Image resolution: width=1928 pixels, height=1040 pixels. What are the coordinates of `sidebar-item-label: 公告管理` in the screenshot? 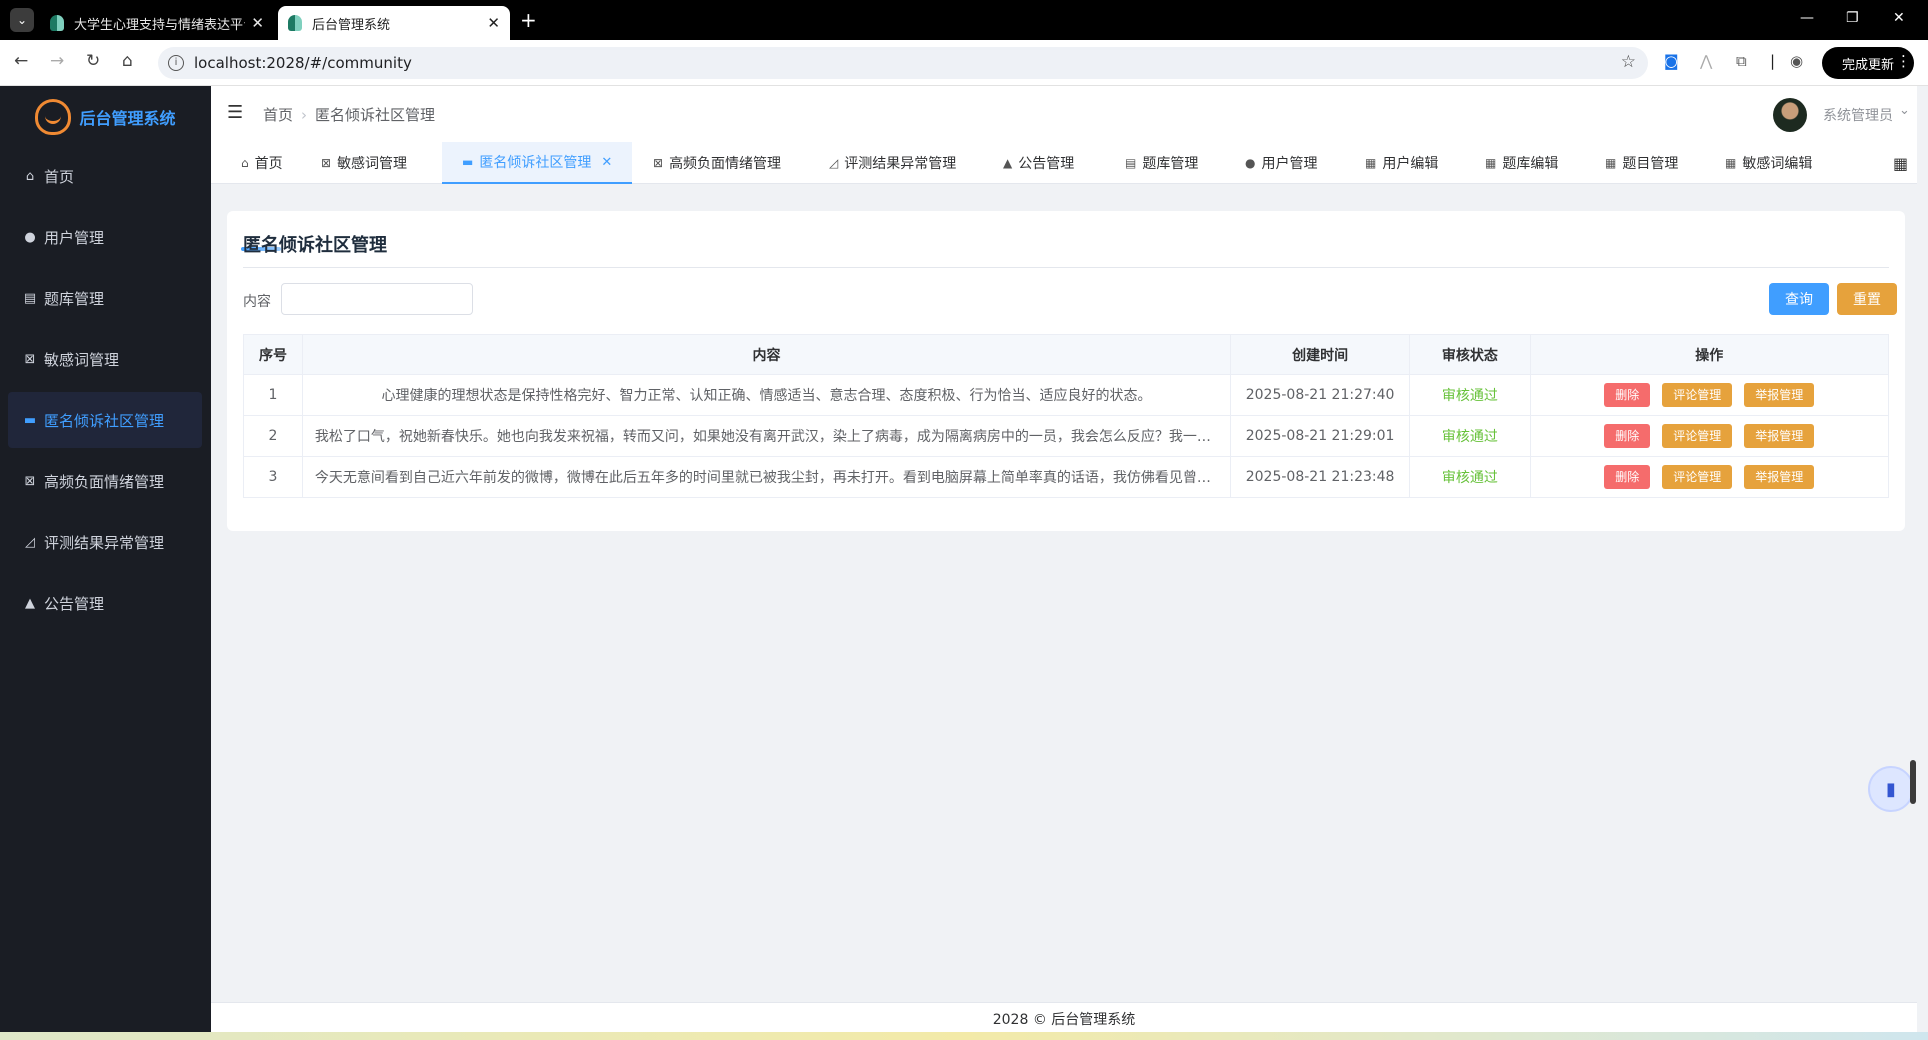 It's located at (74, 603).